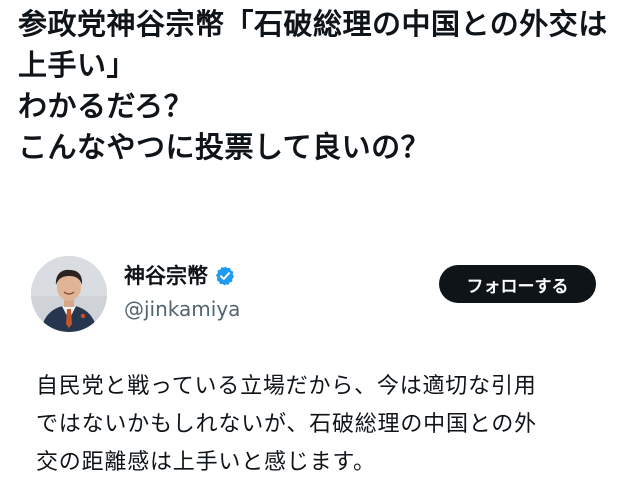  I want to click on author-handle: @jinkamiya, so click(182, 309).